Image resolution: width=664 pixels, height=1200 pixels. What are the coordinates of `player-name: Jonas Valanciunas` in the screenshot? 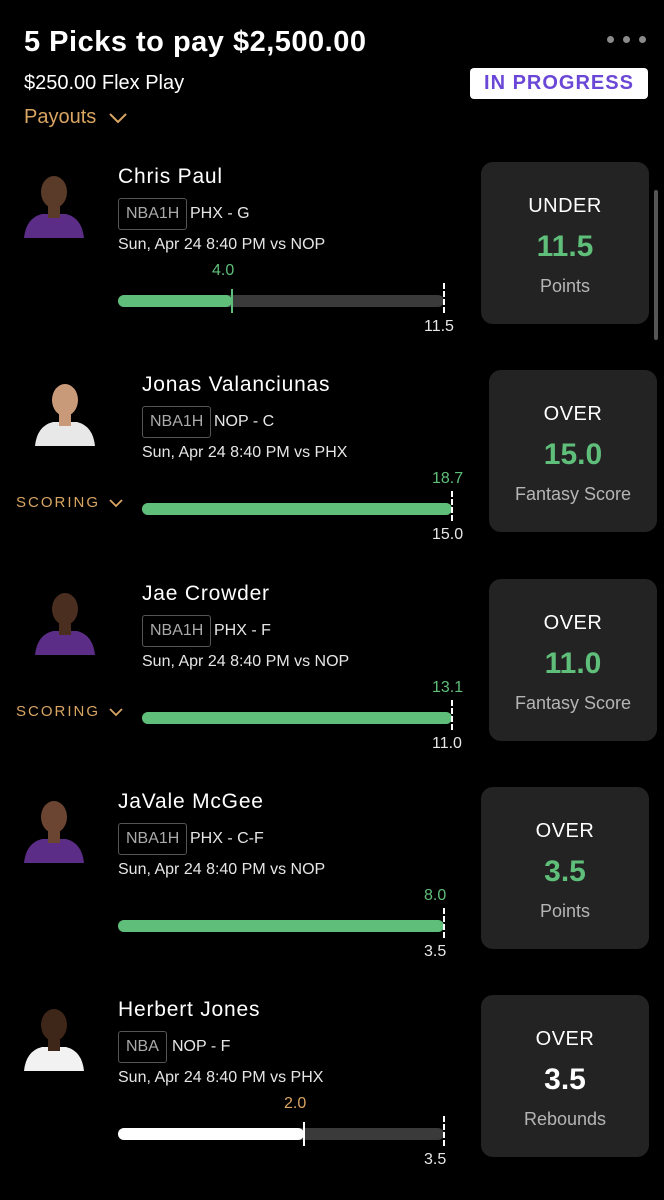 It's located at (236, 384).